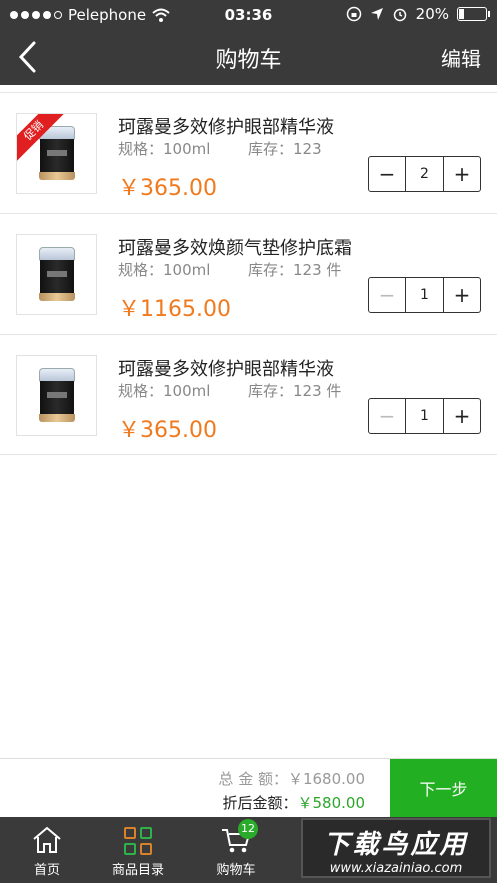 The image size is (497, 883). What do you see at coordinates (399, 15) in the screenshot?
I see `alarm-icon` at bounding box center [399, 15].